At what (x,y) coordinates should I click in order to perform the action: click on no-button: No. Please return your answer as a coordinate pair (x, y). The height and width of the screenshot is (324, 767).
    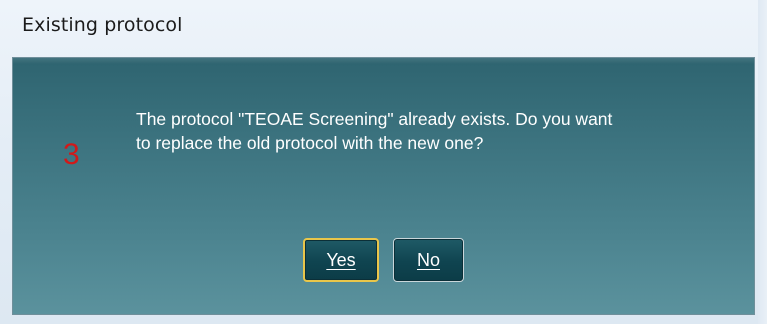
    Looking at the image, I should click on (428, 260).